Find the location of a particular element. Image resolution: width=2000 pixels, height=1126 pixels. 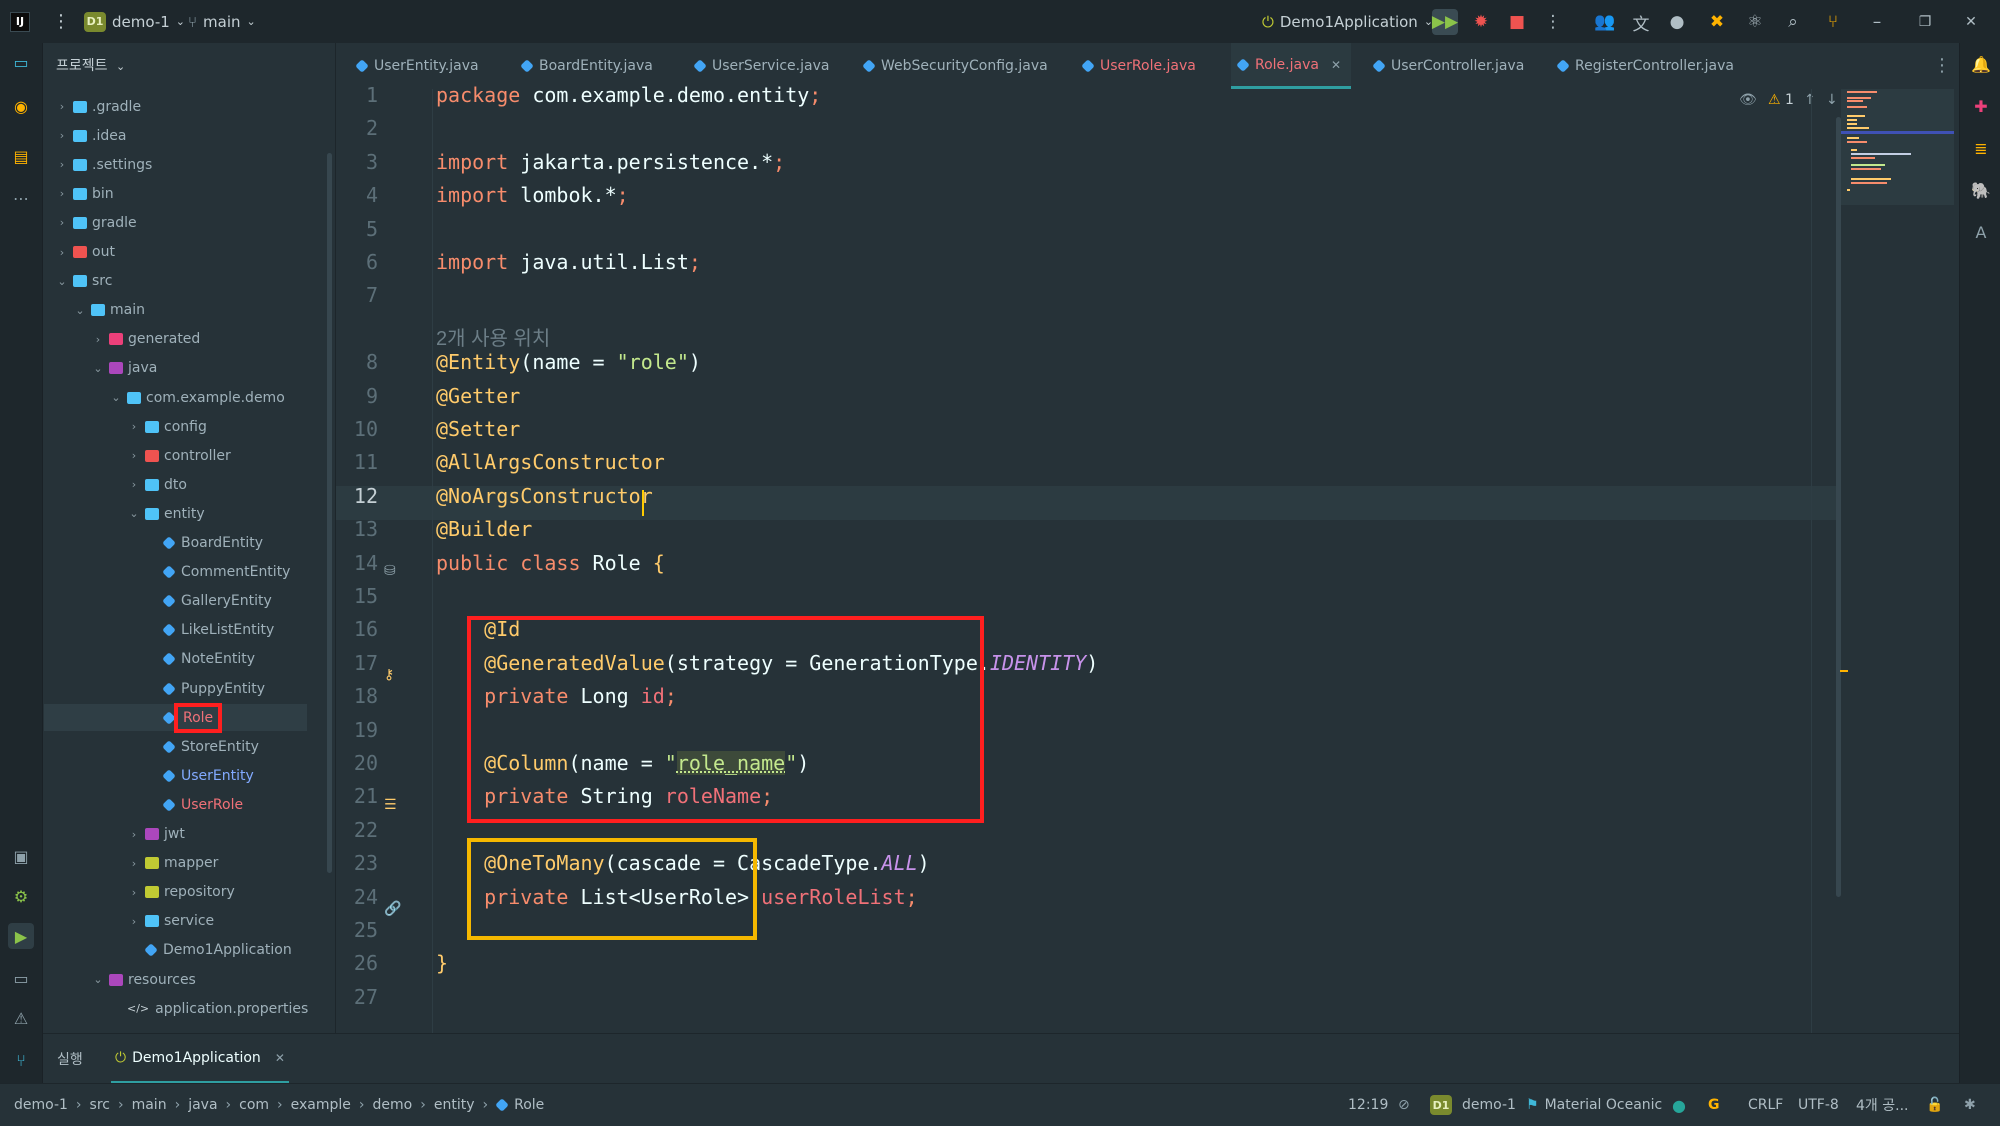

stop-icon: ■ is located at coordinates (1517, 22).